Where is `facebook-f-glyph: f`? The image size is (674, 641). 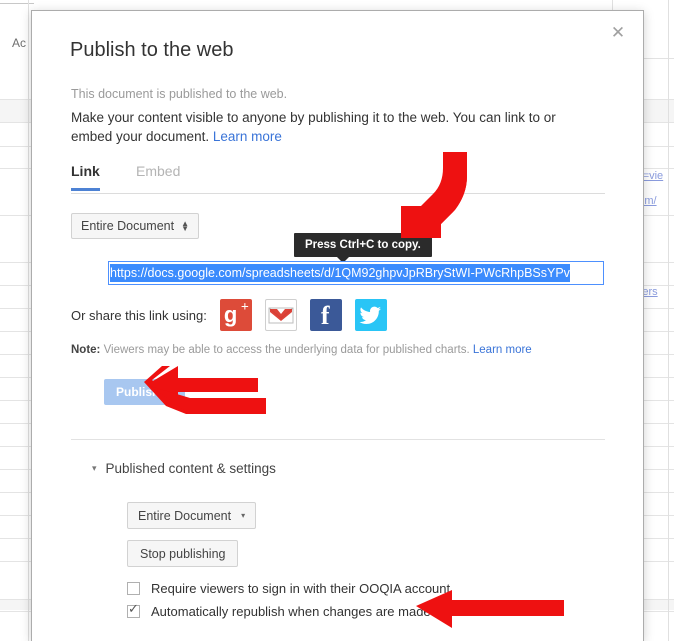
facebook-f-glyph: f is located at coordinates (325, 315).